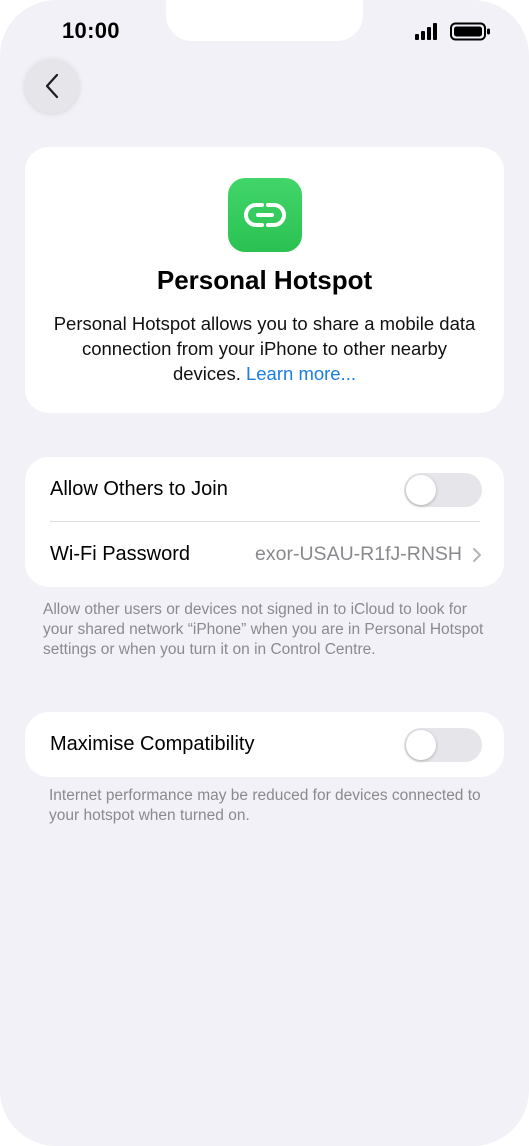  I want to click on wifi-password-value: exor-USAU-R1fJ-RNSH, so click(358, 554).